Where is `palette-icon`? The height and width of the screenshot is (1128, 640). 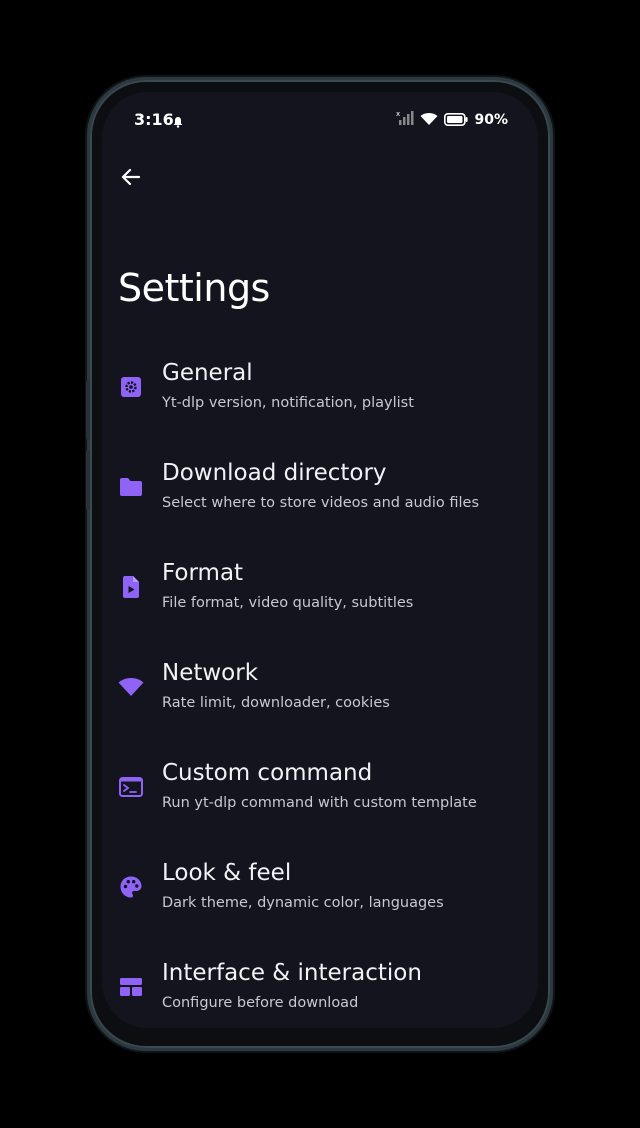 palette-icon is located at coordinates (131, 887).